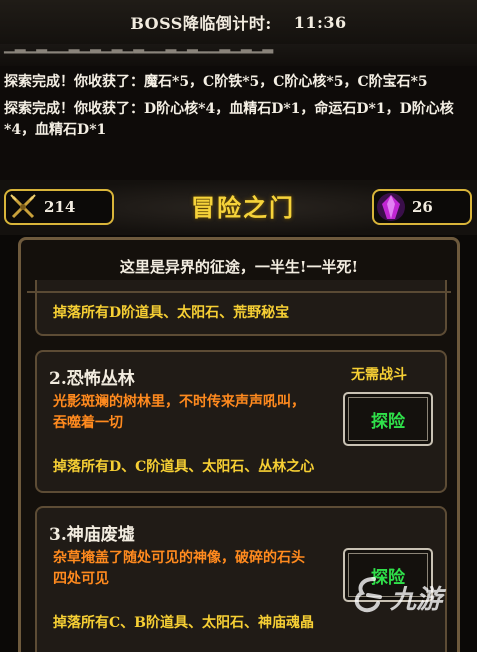 Image resolution: width=477 pixels, height=652 pixels. What do you see at coordinates (201, 23) in the screenshot?
I see `countdown-label: BOSS降临倒计时:` at bounding box center [201, 23].